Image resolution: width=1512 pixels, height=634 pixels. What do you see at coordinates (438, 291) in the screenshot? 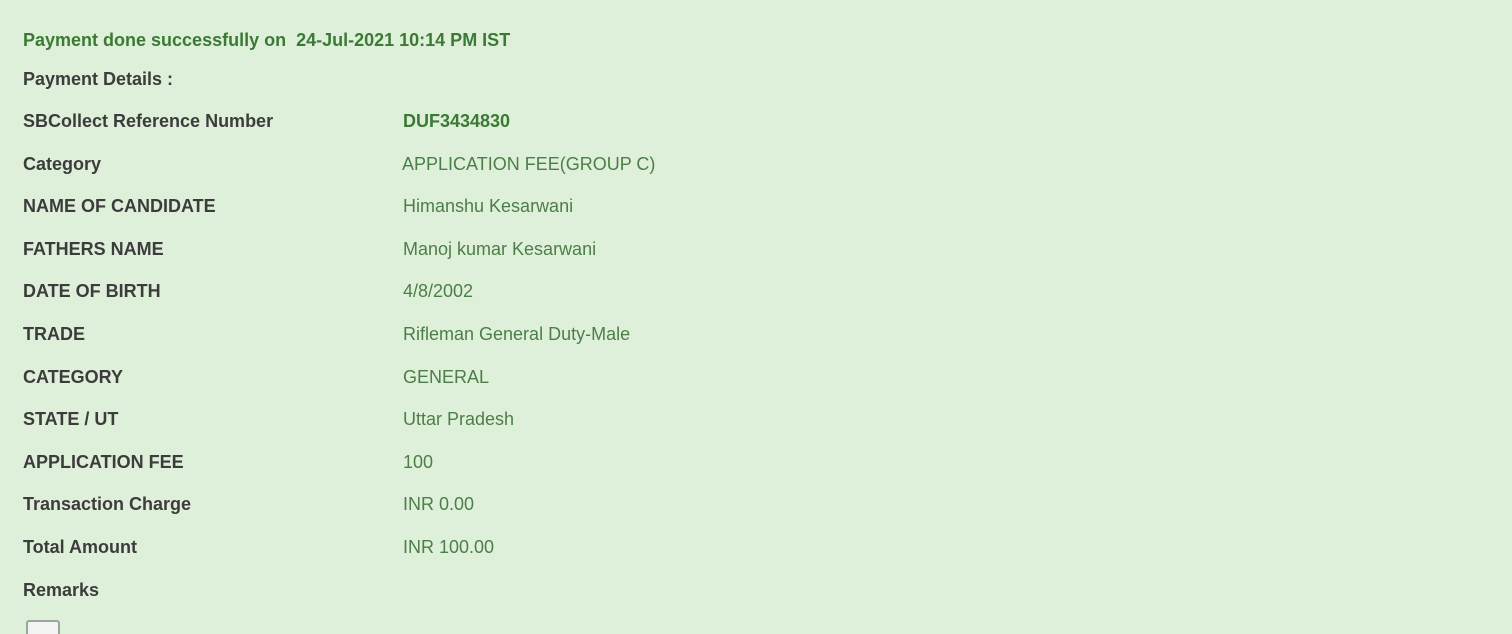
I see `date-of-birth-value: 4/8/2002` at bounding box center [438, 291].